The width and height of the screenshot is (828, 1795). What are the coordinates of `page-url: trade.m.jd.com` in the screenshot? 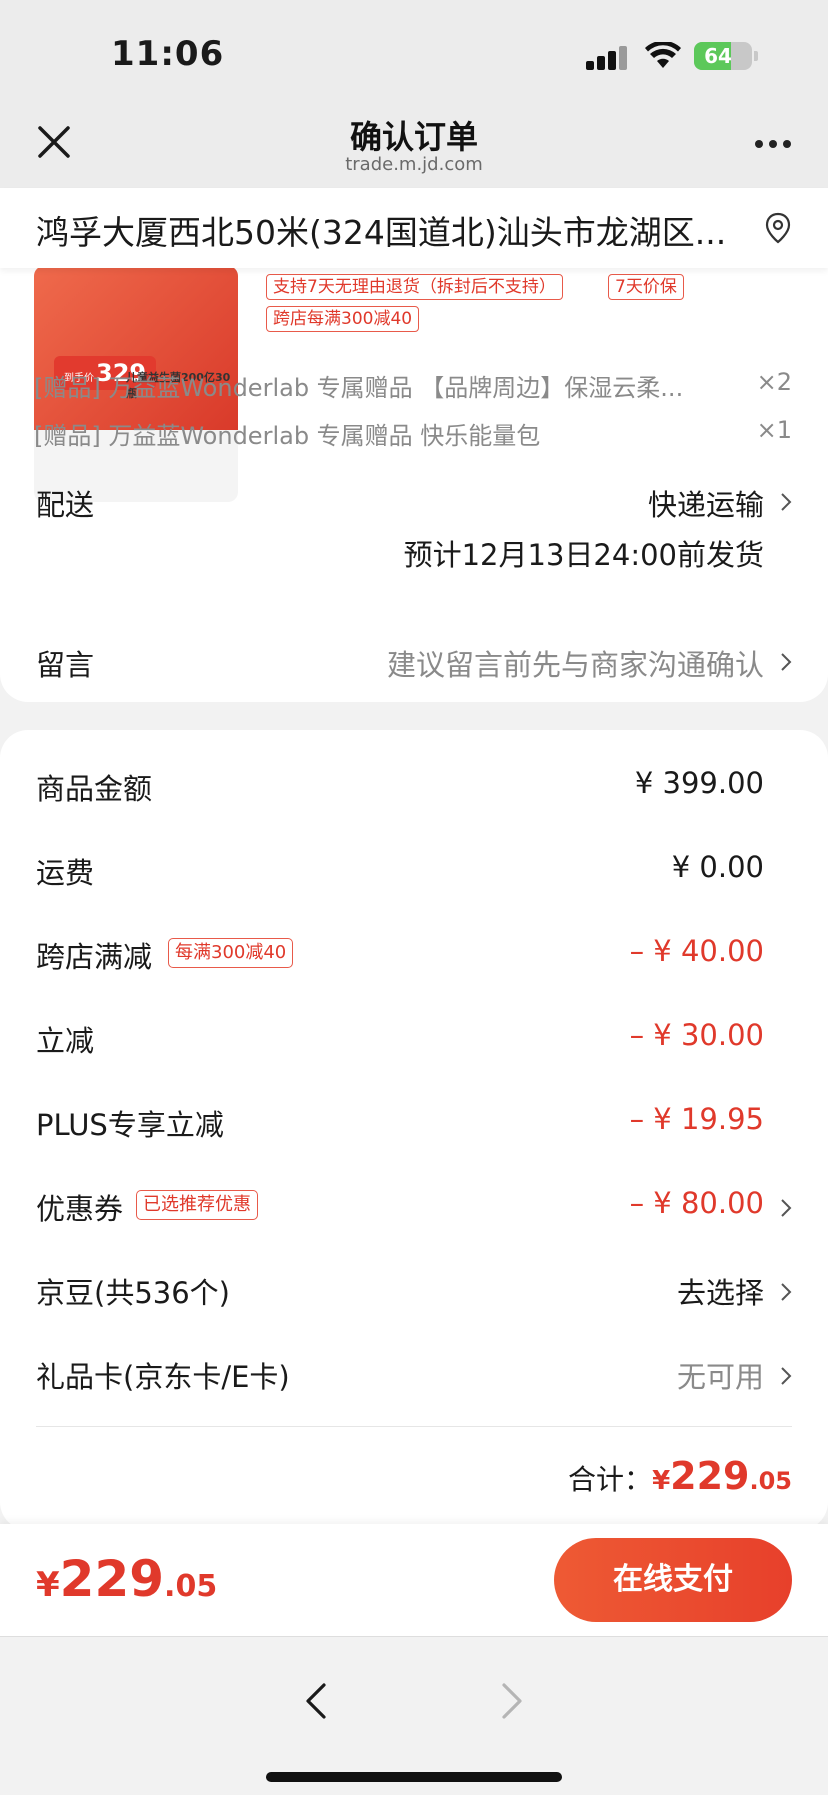 It's located at (414, 164).